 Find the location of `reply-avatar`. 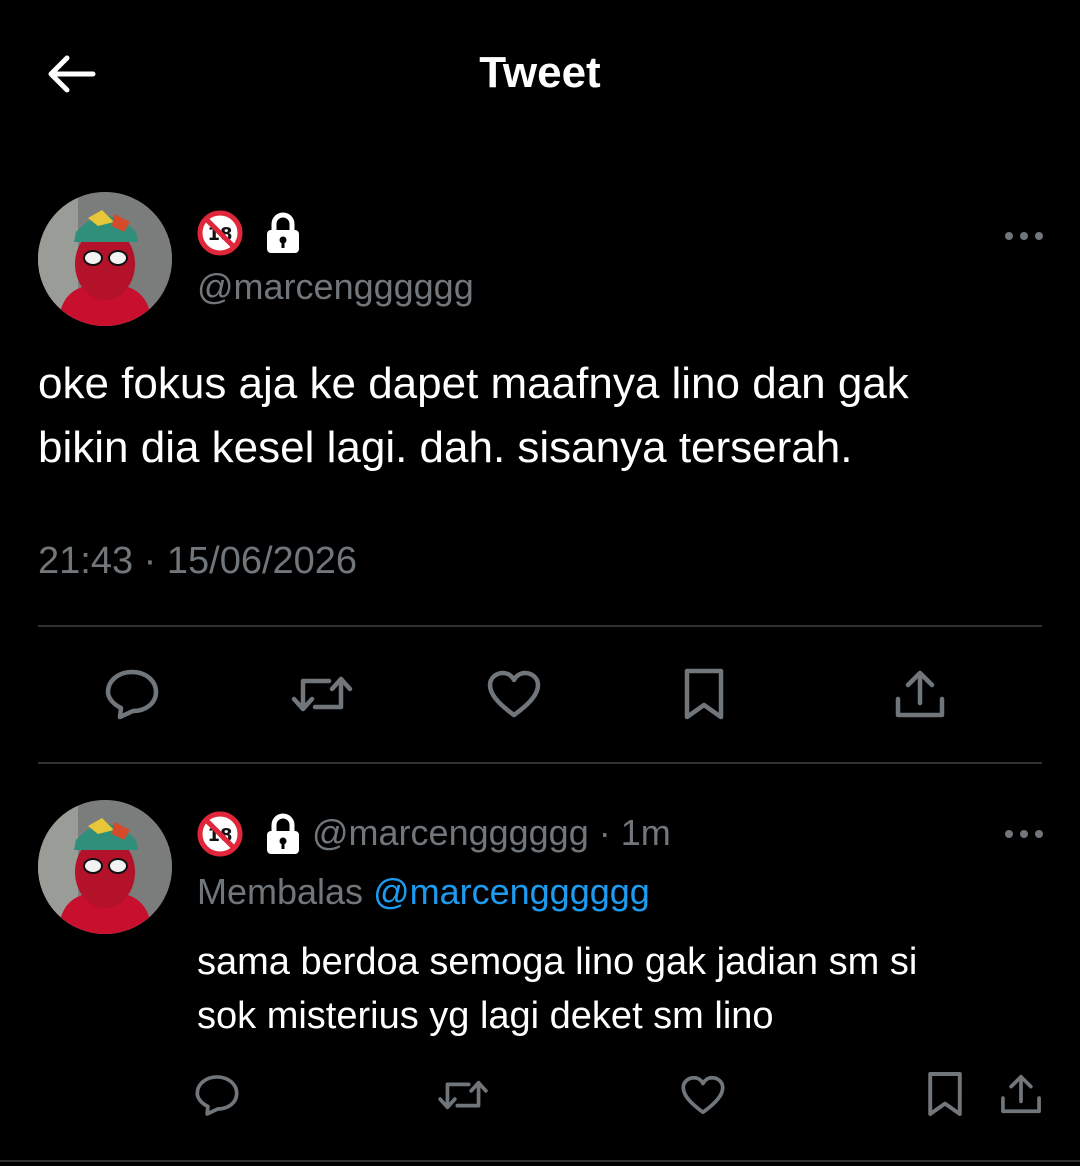

reply-avatar is located at coordinates (105, 867).